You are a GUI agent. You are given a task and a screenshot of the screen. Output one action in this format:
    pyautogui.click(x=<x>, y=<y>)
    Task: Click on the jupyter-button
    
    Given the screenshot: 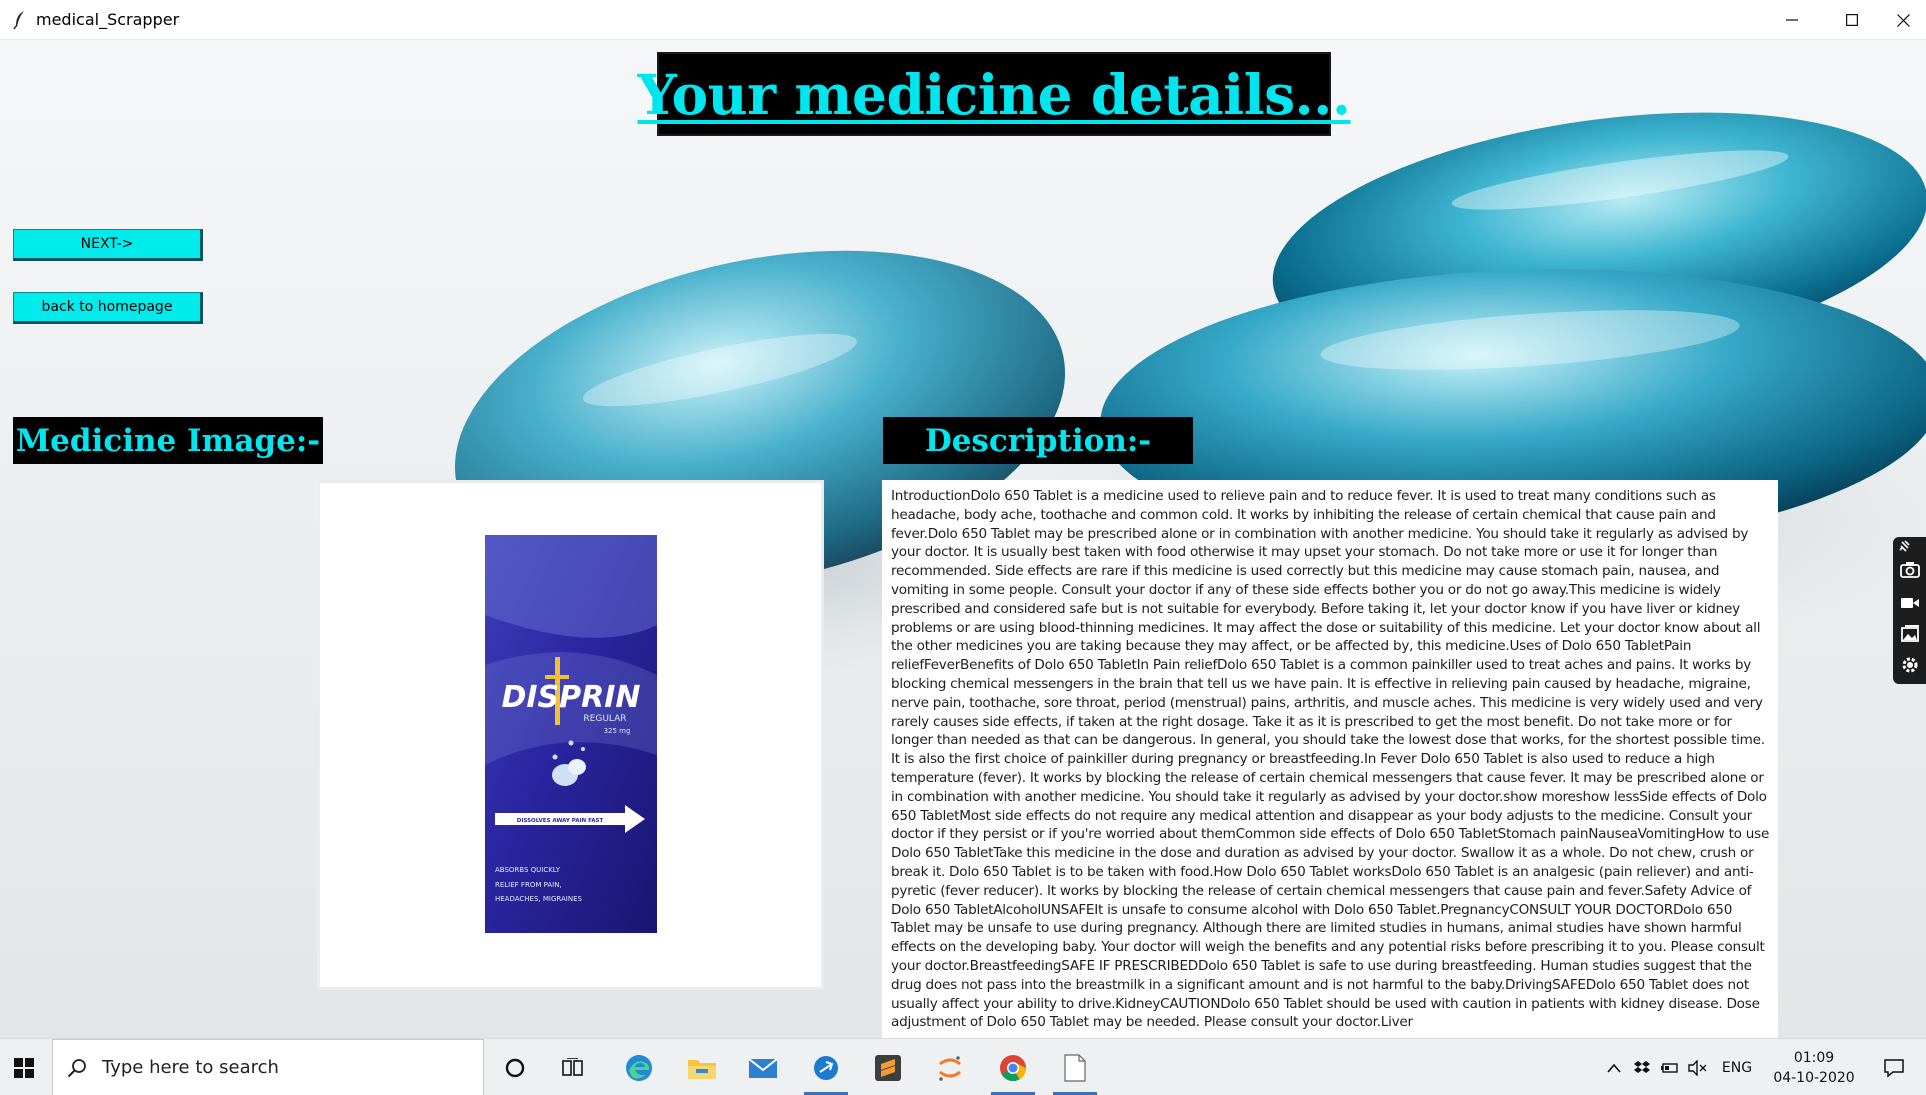 What is the action you would take?
    pyautogui.click(x=950, y=1067)
    